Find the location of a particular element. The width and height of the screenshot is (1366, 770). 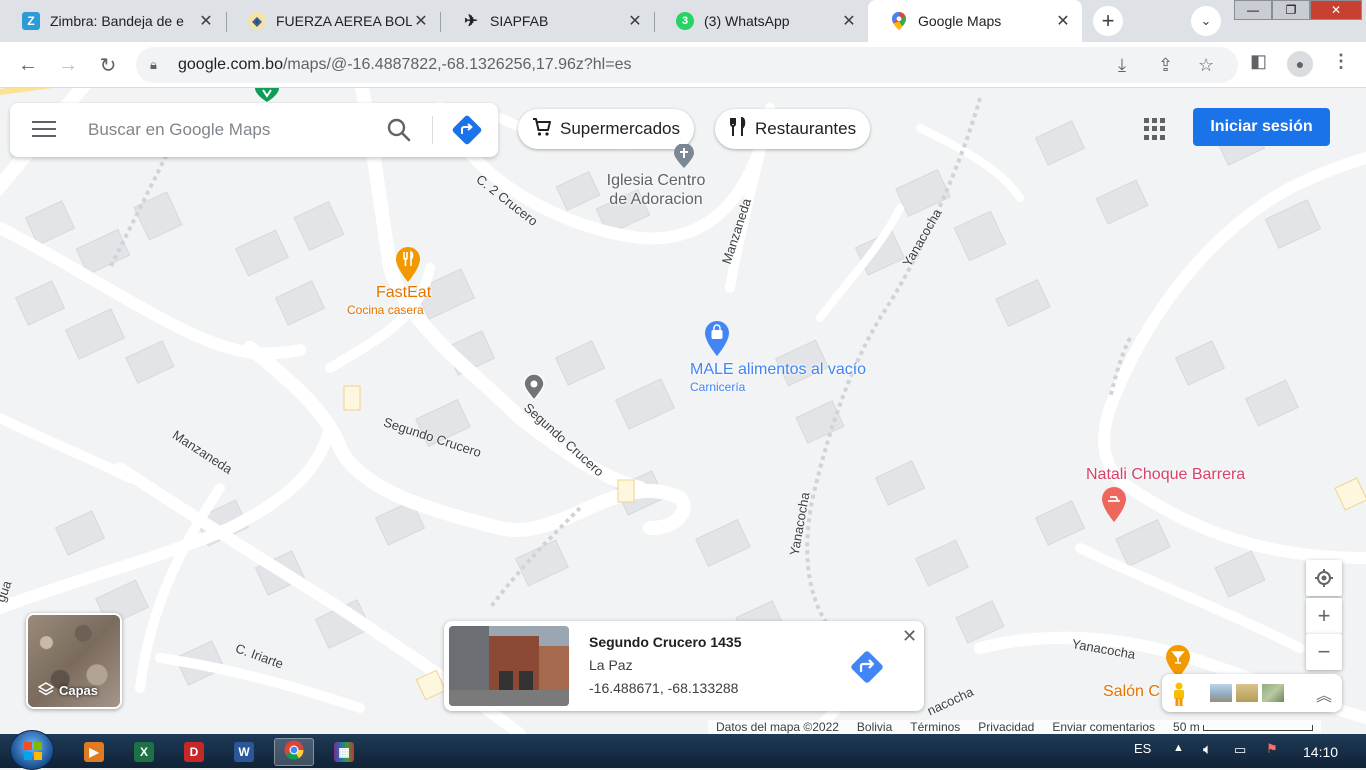

card-directions-icon is located at coordinates (867, 667).